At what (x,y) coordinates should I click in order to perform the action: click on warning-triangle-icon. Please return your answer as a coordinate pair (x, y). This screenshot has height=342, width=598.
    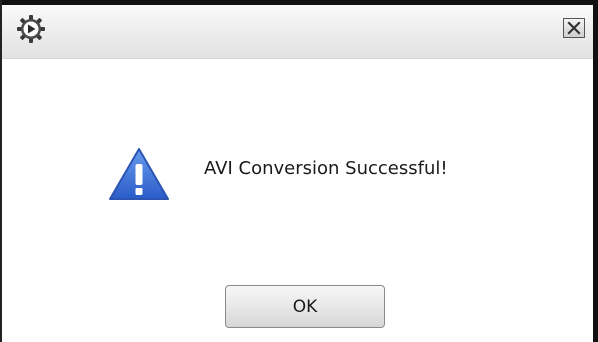
    Looking at the image, I should click on (139, 174).